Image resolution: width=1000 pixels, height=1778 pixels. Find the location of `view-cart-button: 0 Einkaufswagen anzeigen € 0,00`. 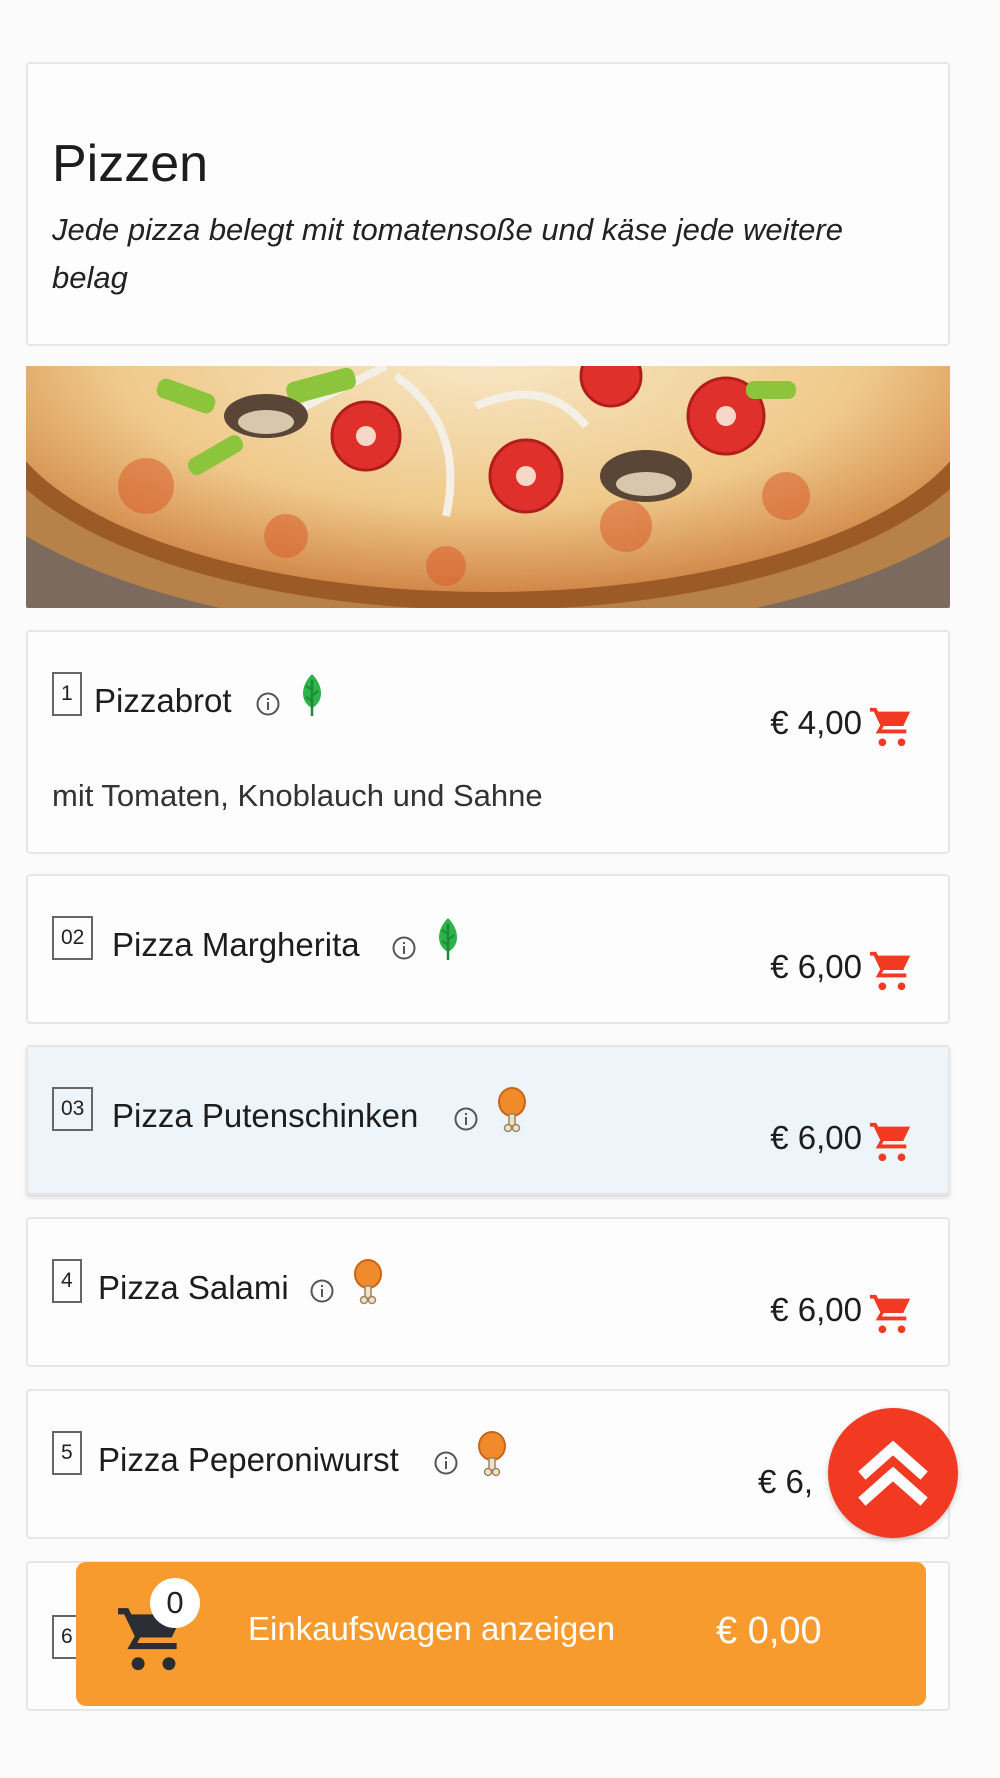

view-cart-button: 0 Einkaufswagen anzeigen € 0,00 is located at coordinates (501, 1634).